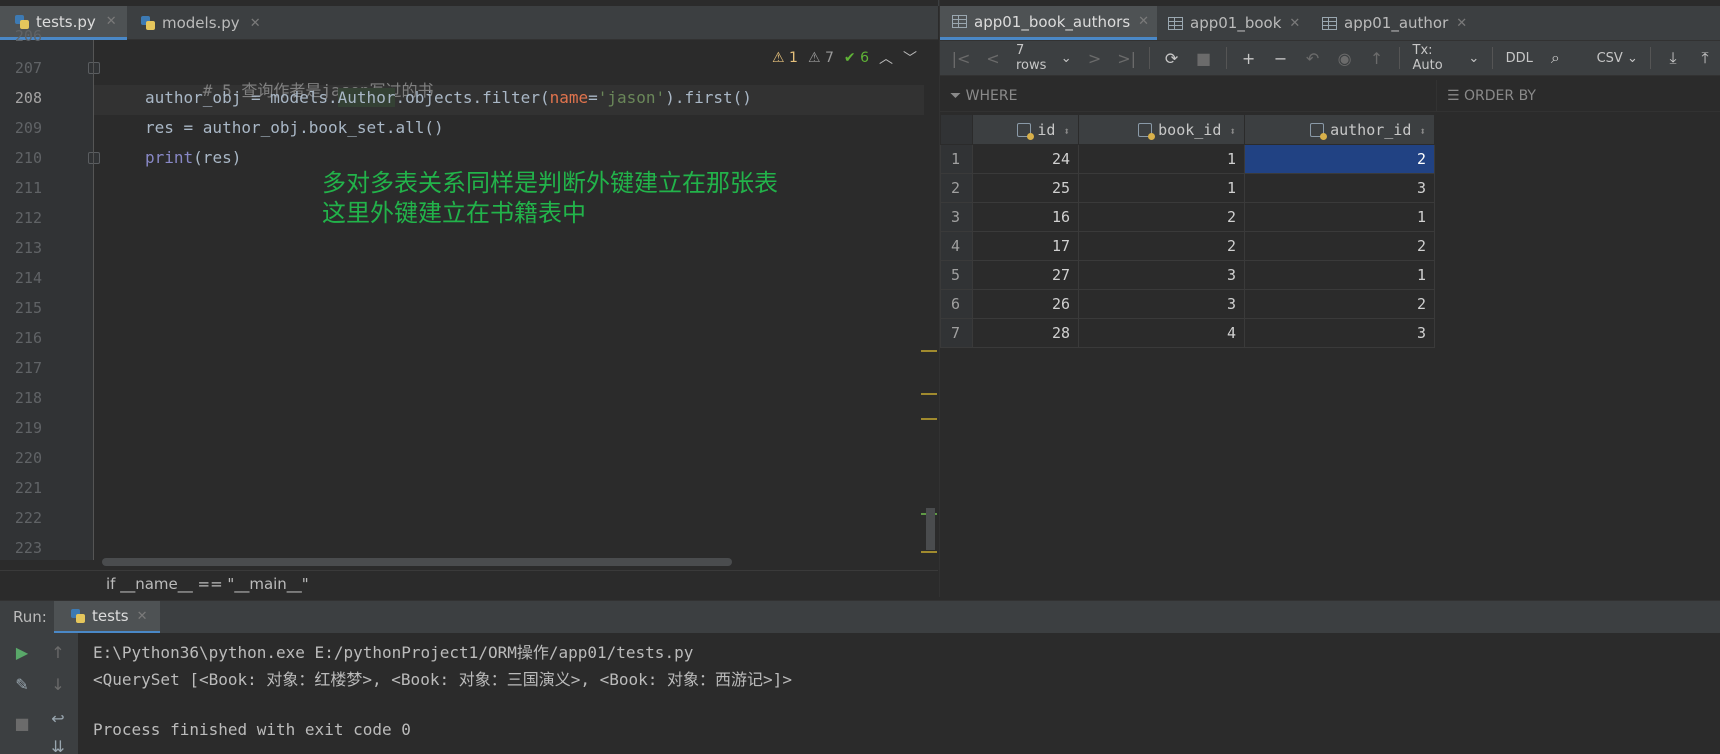 The width and height of the screenshot is (1720, 754). What do you see at coordinates (1161, 129) in the screenshot?
I see `column-header-book-id: book_id ⬍` at bounding box center [1161, 129].